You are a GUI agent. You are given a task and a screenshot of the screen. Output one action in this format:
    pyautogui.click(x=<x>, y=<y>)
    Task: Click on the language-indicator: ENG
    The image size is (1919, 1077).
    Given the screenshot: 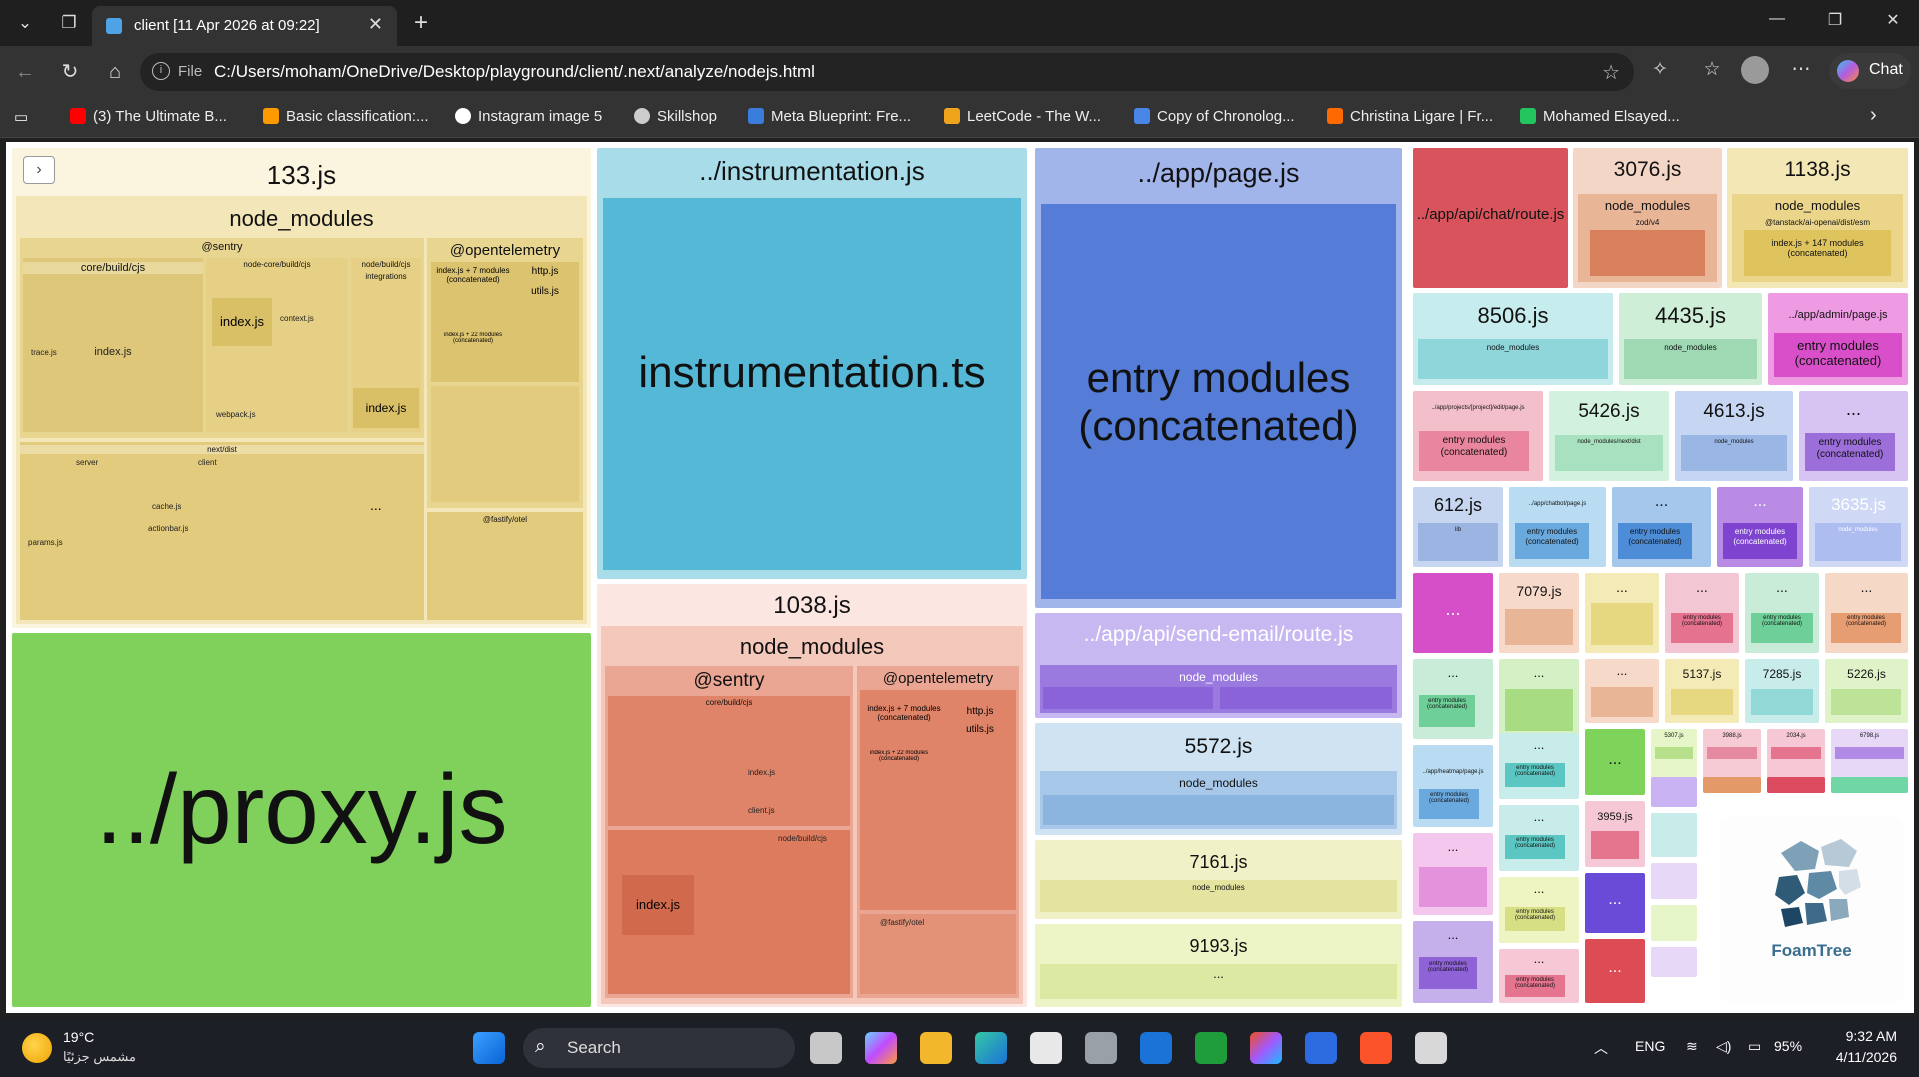 What is the action you would take?
    pyautogui.click(x=1650, y=1046)
    